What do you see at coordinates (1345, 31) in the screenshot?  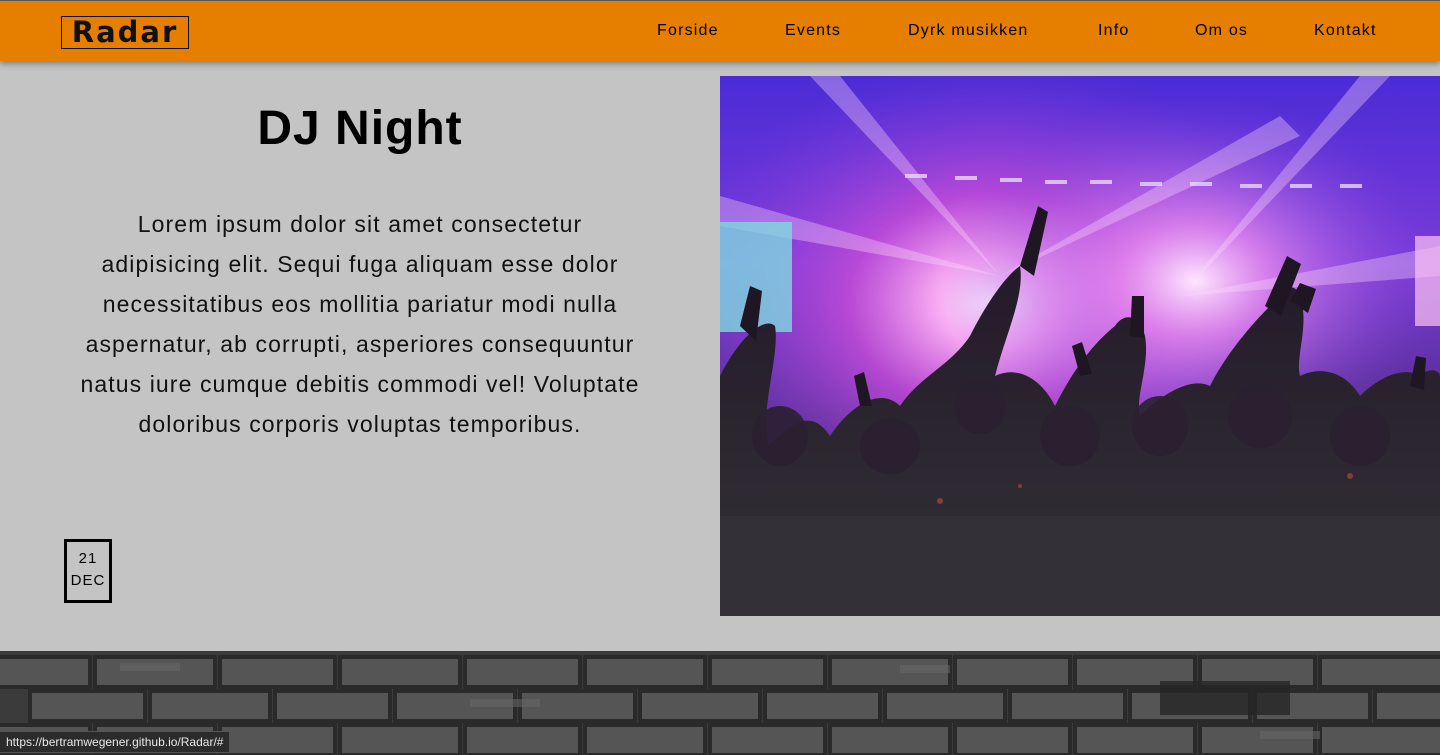 I see `nav-item-kontakt: Kontakt` at bounding box center [1345, 31].